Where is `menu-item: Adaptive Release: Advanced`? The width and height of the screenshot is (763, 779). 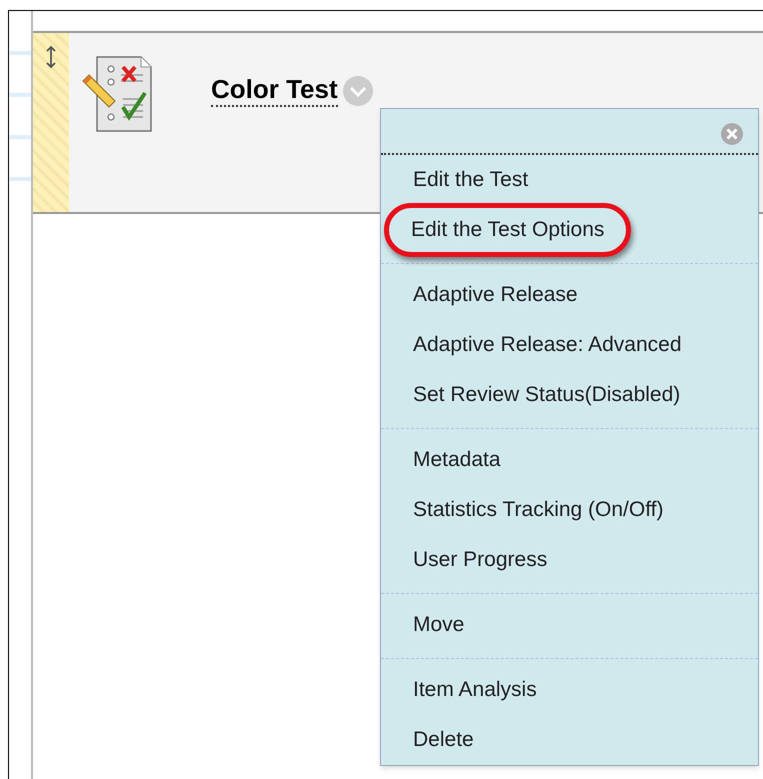
menu-item: Adaptive Release: Advanced is located at coordinates (547, 345).